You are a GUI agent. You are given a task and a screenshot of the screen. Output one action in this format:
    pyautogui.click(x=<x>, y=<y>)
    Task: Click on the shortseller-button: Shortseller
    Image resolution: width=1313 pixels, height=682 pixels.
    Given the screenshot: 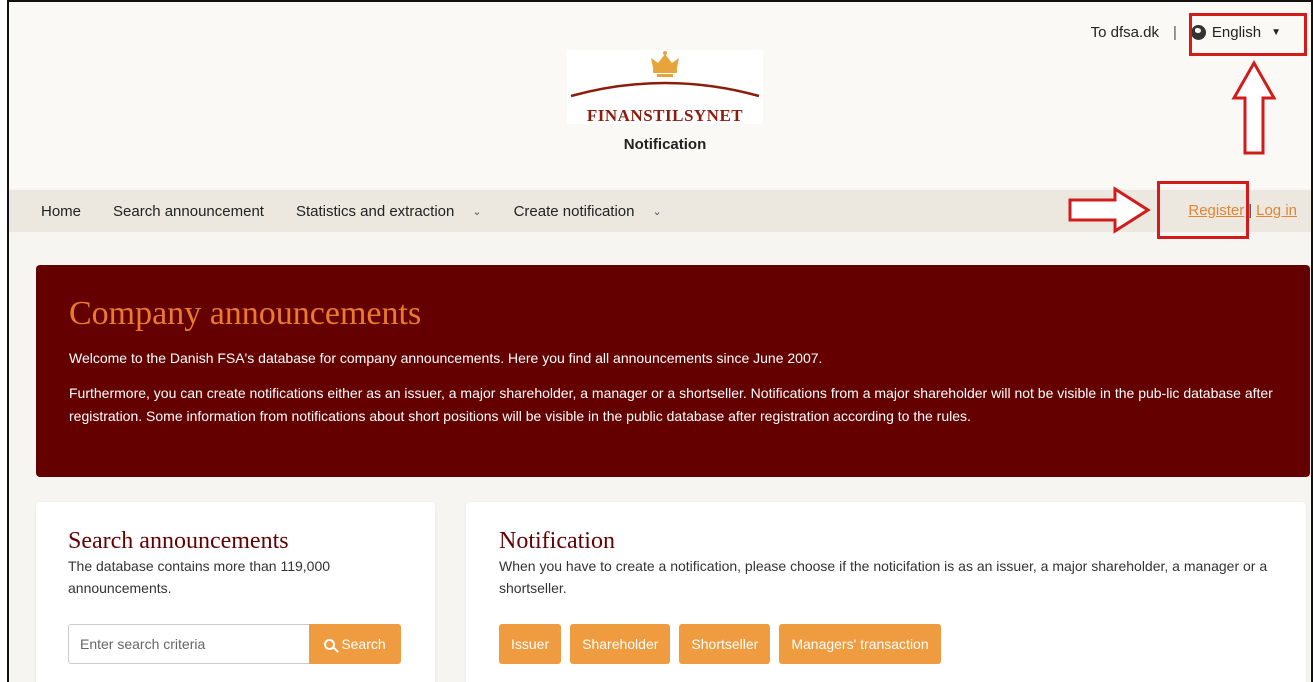 What is the action you would take?
    pyautogui.click(x=725, y=644)
    